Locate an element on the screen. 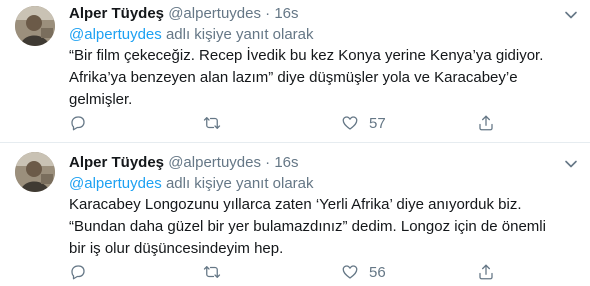  like-button: 57 is located at coordinates (363, 123).